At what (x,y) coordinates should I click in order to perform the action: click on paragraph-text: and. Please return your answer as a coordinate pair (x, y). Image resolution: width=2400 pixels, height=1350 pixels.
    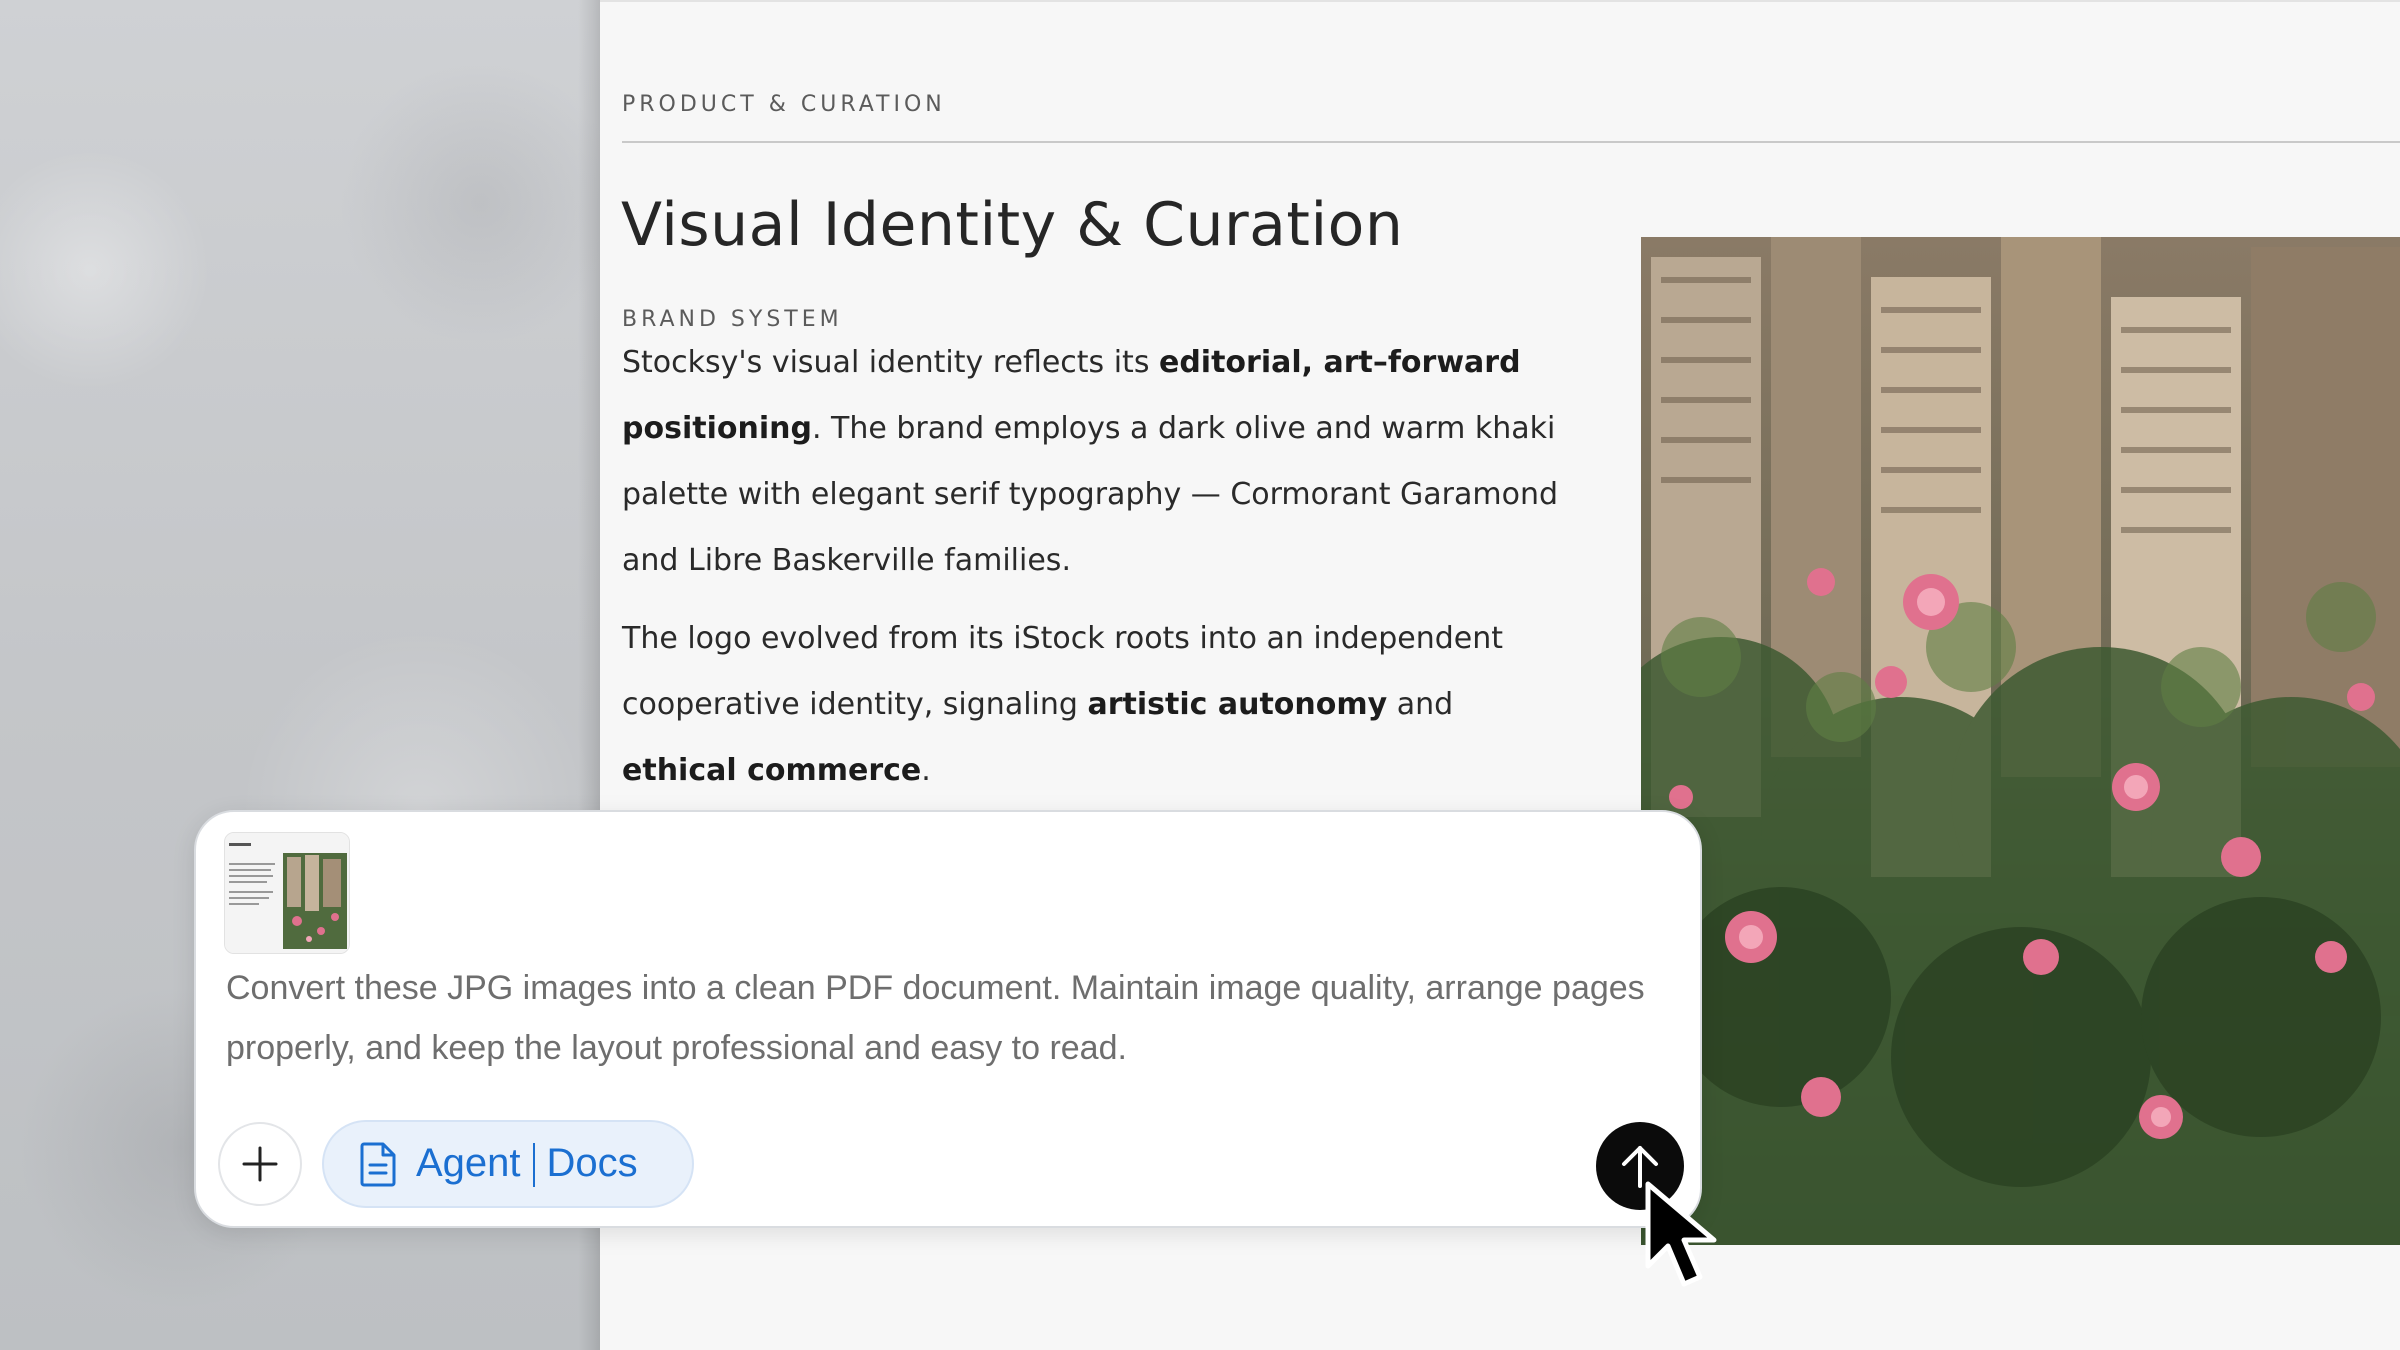
    Looking at the image, I should click on (1420, 704).